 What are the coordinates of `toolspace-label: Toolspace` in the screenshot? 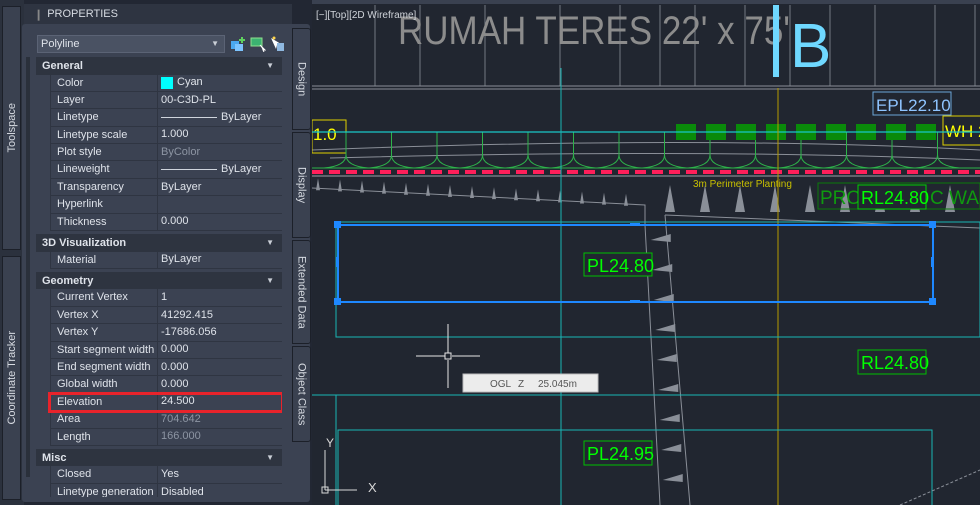 It's located at (11, 128).